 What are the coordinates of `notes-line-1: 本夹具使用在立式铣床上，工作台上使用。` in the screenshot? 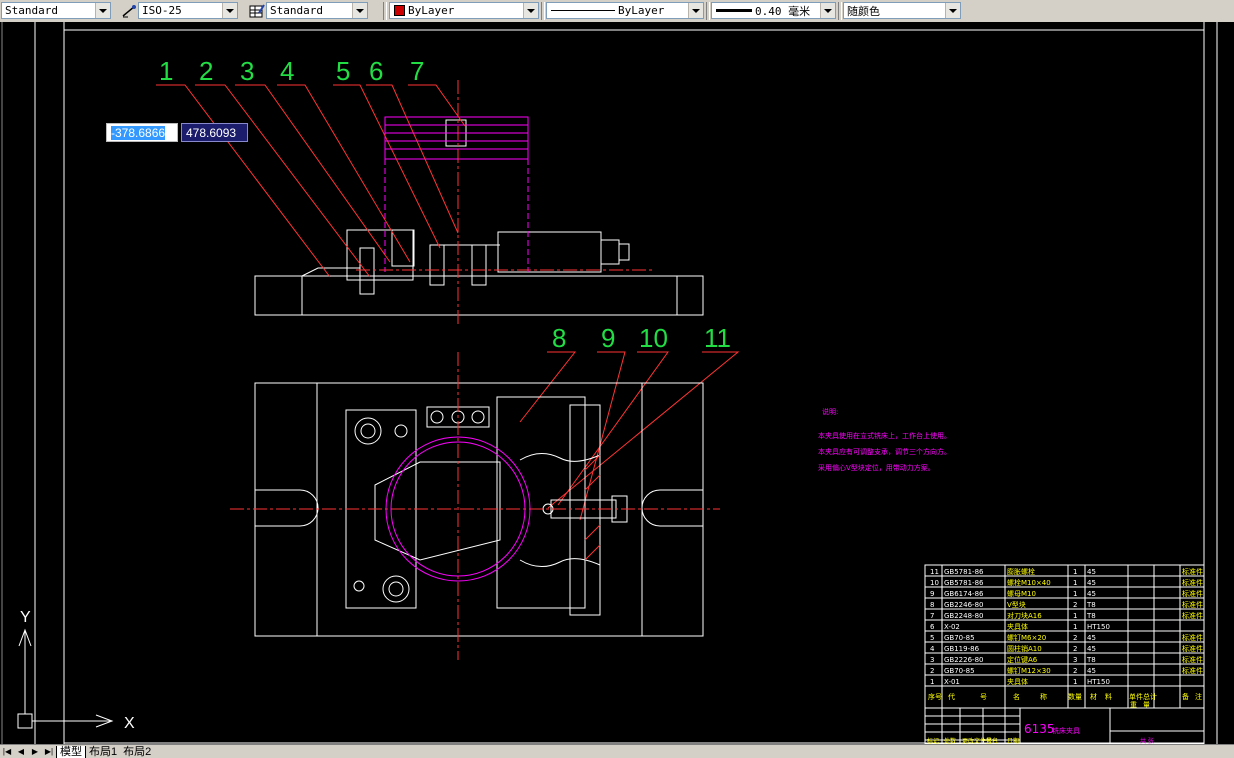 It's located at (884, 435).